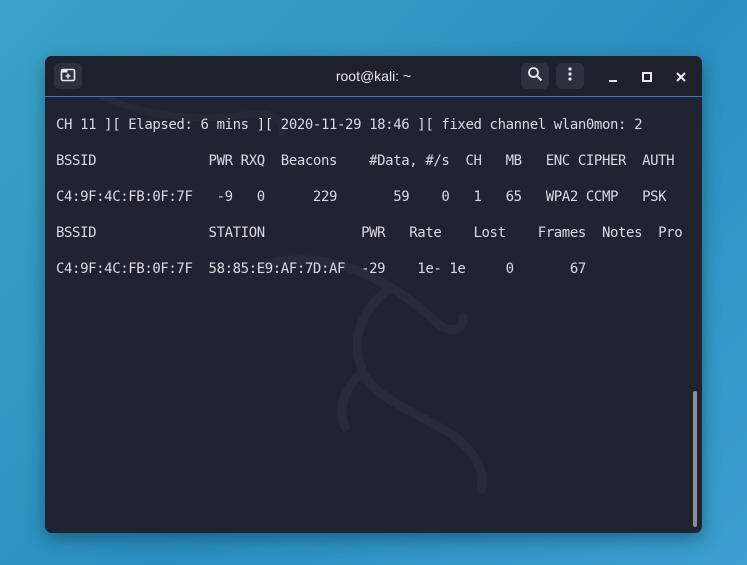 Image resolution: width=747 pixels, height=565 pixels. What do you see at coordinates (373, 76) in the screenshot?
I see `title-bar: root@kali: ~` at bounding box center [373, 76].